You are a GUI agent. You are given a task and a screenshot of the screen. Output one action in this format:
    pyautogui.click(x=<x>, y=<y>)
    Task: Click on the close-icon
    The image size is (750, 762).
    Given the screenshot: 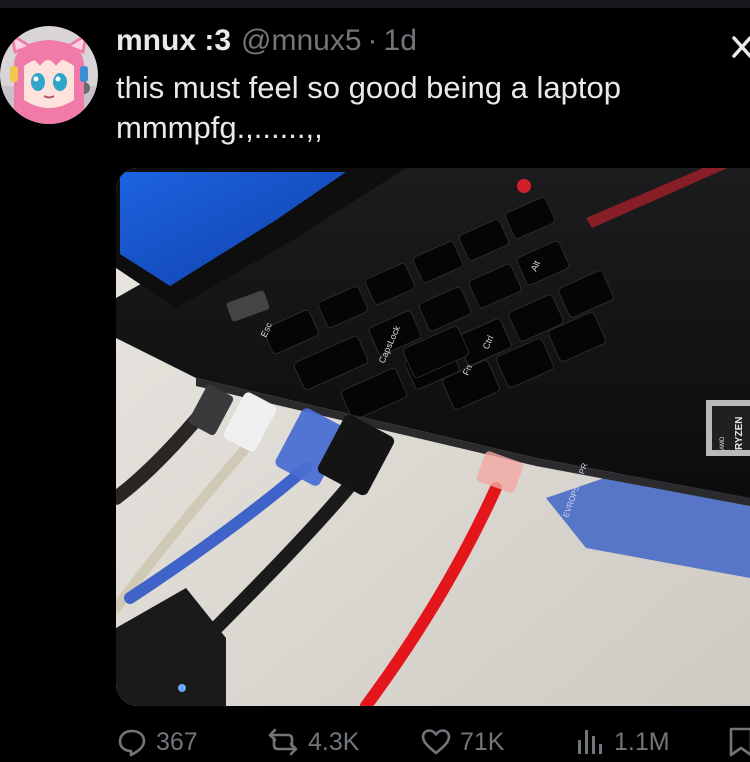 What is the action you would take?
    pyautogui.click(x=739, y=47)
    